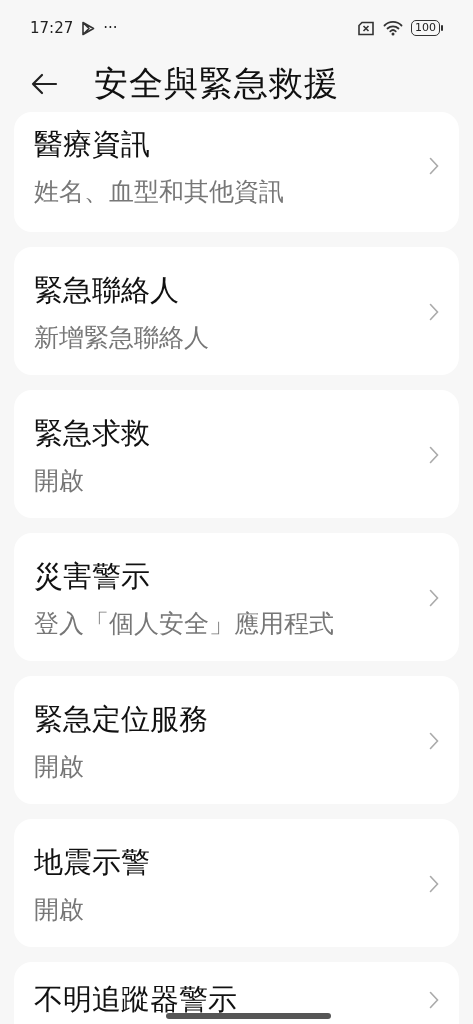 This screenshot has height=1024, width=473. I want to click on item-title: 緊急聯絡人, so click(106, 290).